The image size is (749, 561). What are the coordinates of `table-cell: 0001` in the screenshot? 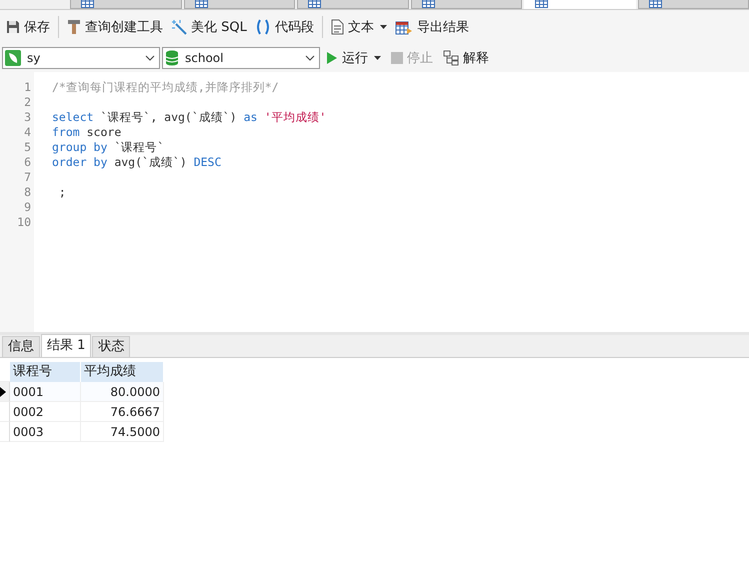 It's located at (45, 392).